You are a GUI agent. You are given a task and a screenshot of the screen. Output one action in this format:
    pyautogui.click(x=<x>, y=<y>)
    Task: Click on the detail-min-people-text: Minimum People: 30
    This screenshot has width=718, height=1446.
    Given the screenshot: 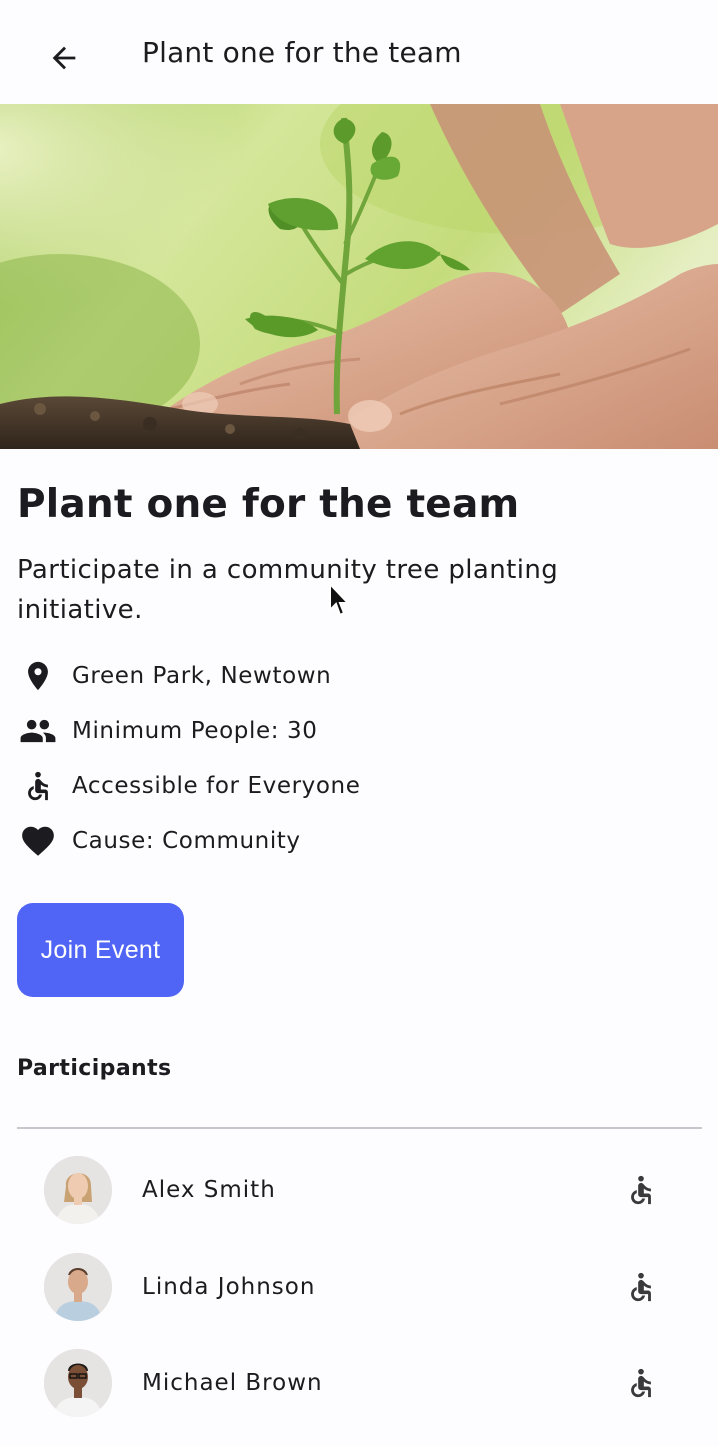 What is the action you would take?
    pyautogui.click(x=195, y=731)
    